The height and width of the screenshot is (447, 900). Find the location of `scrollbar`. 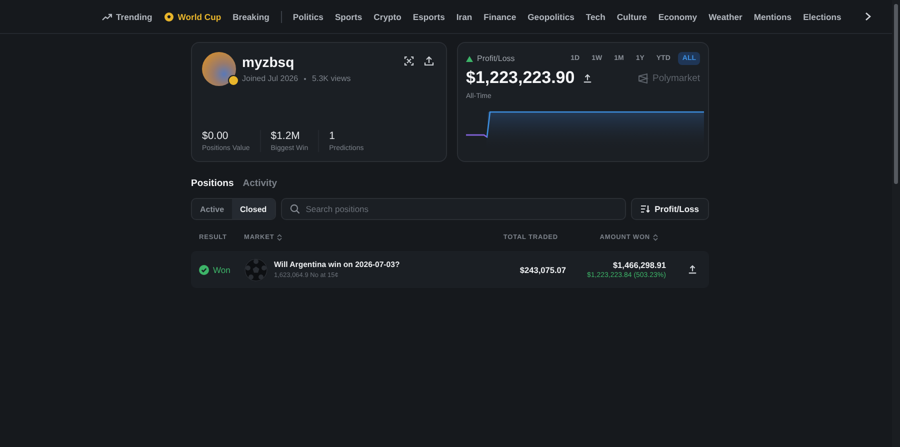

scrollbar is located at coordinates (896, 223).